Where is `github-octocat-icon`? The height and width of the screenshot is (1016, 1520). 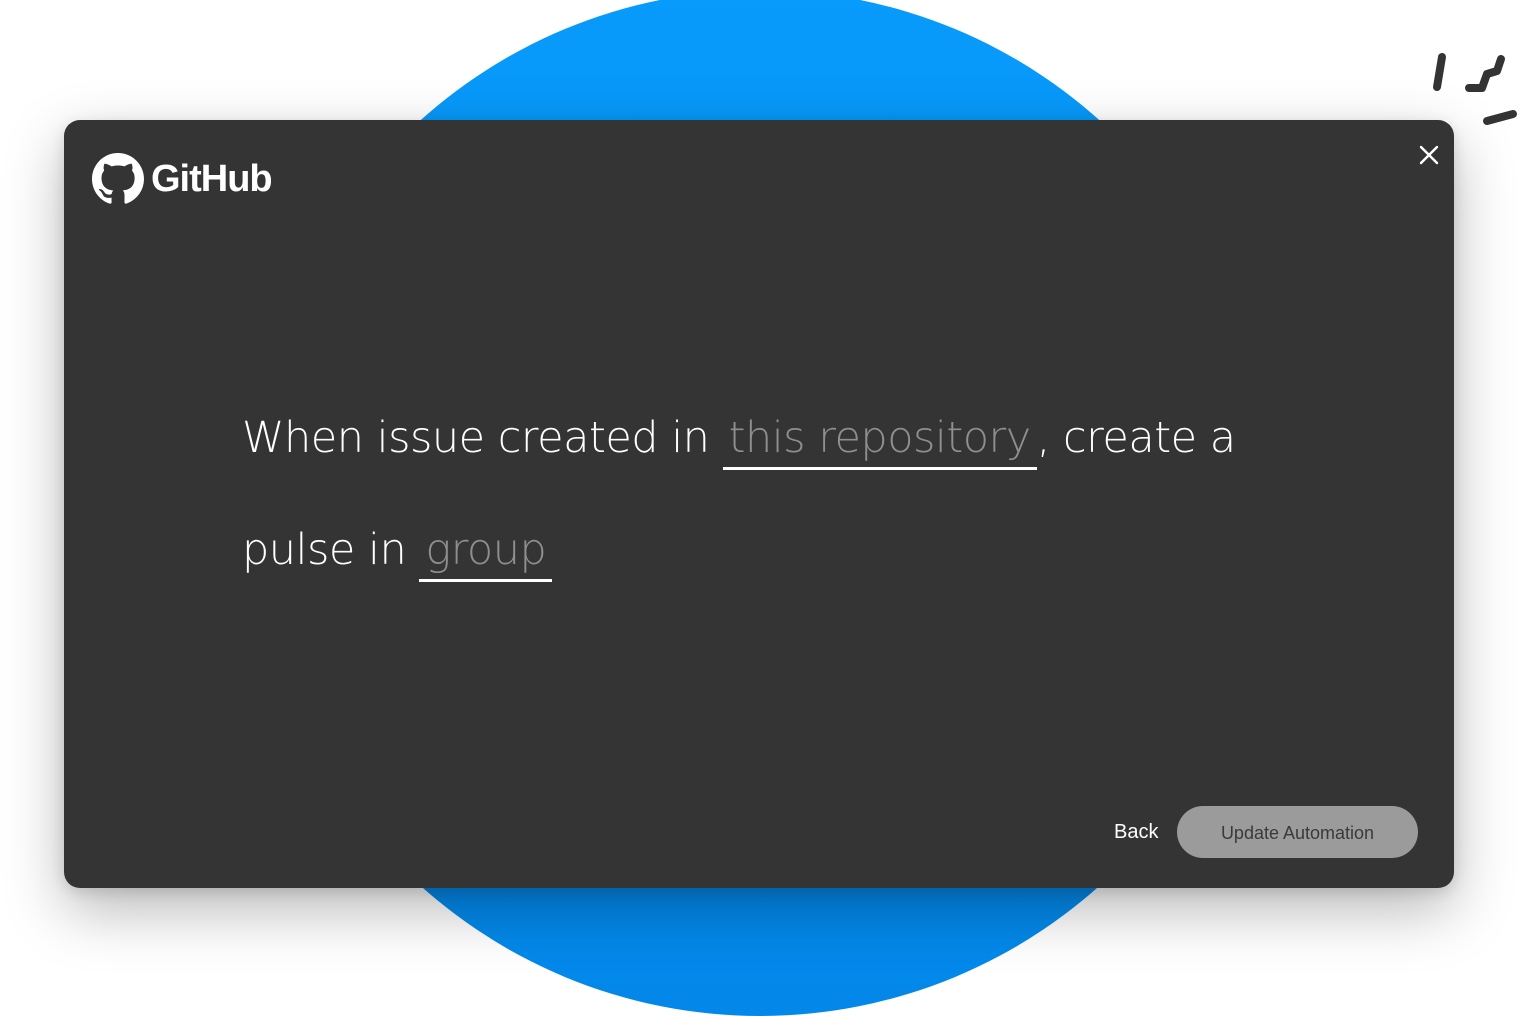
github-octocat-icon is located at coordinates (118, 178).